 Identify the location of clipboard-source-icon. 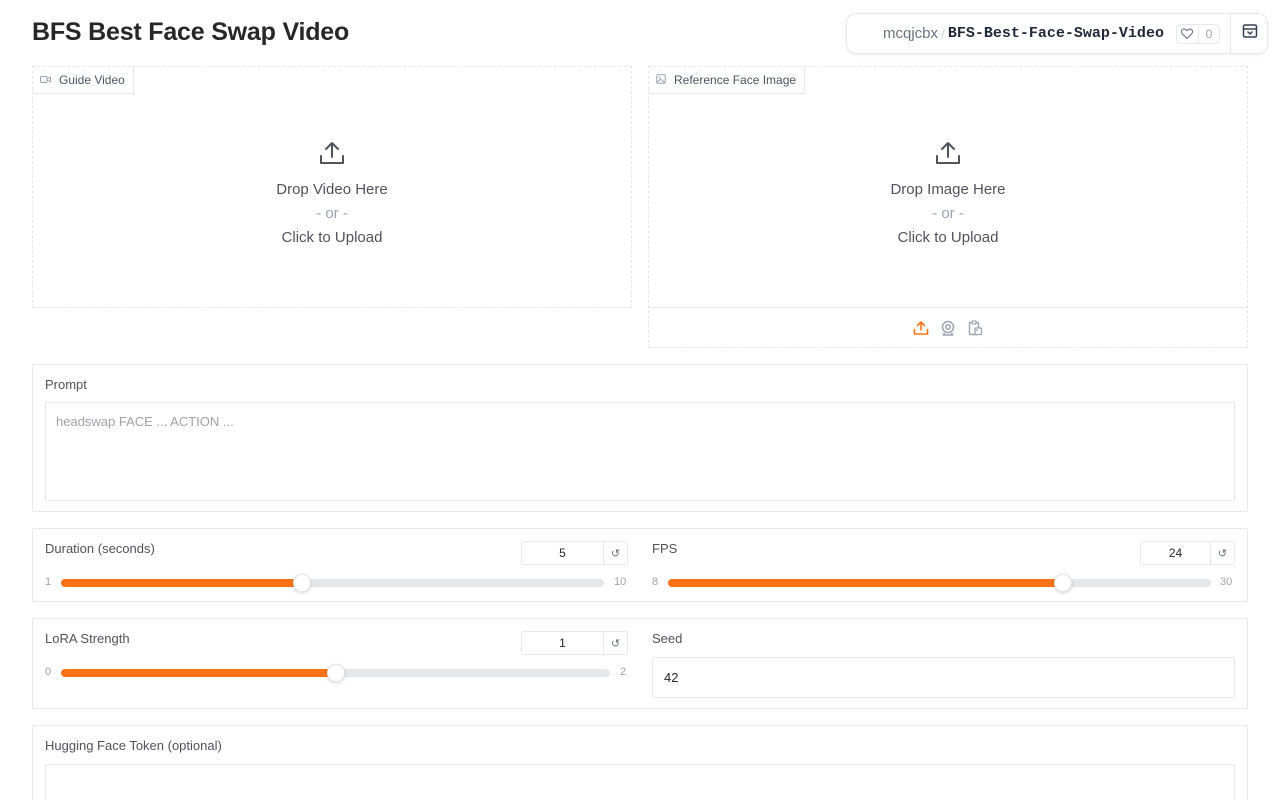
(975, 328).